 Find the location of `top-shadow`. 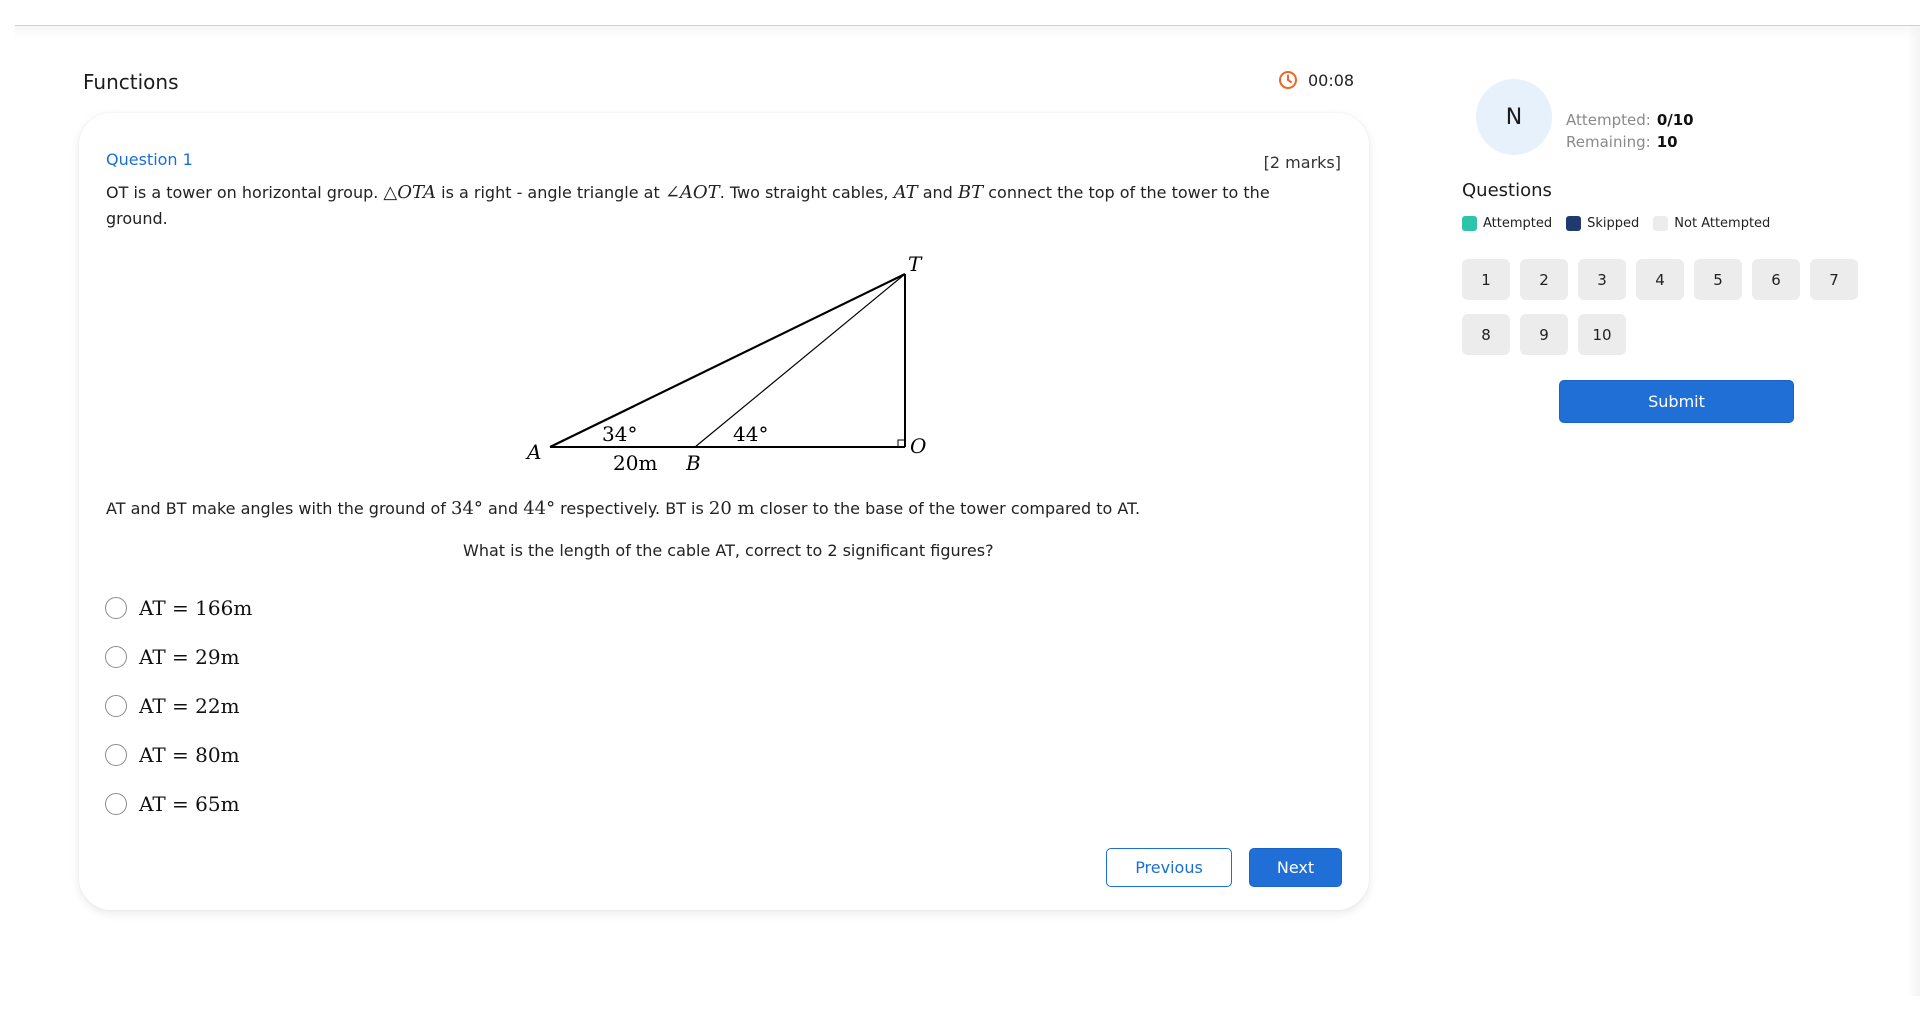

top-shadow is located at coordinates (967, 33).